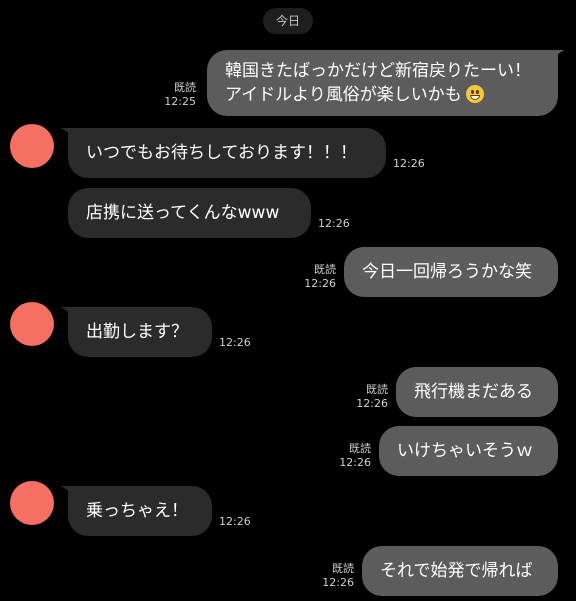 This screenshot has width=576, height=601. Describe the element at coordinates (137, 511) in the screenshot. I see `message-text: 乗っちゃえ！` at that location.